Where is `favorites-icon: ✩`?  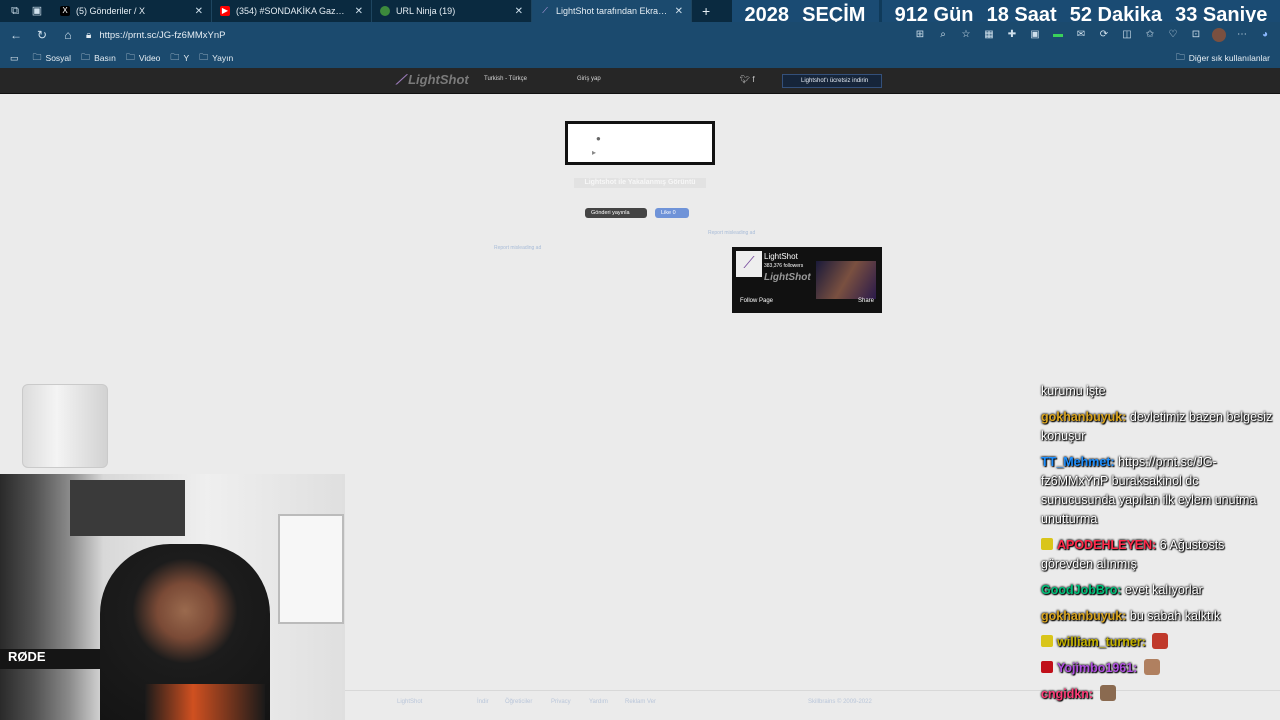
favorites-icon: ✩ is located at coordinates (1150, 35).